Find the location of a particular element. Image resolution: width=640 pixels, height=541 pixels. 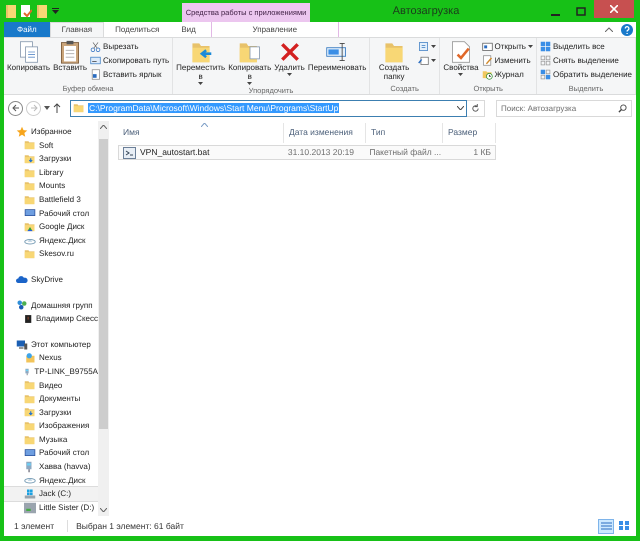

recent-caret-icon is located at coordinates (47, 108).